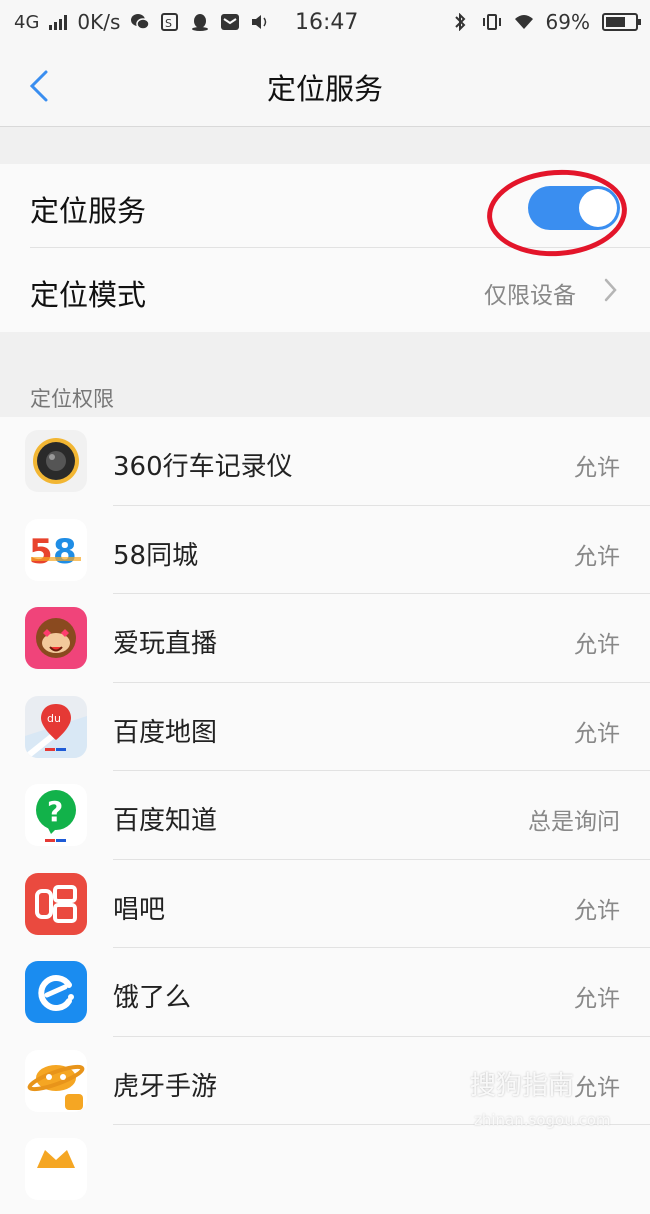 The height and width of the screenshot is (1214, 650). What do you see at coordinates (165, 644) in the screenshot?
I see `app-name: 爱玩直播` at bounding box center [165, 644].